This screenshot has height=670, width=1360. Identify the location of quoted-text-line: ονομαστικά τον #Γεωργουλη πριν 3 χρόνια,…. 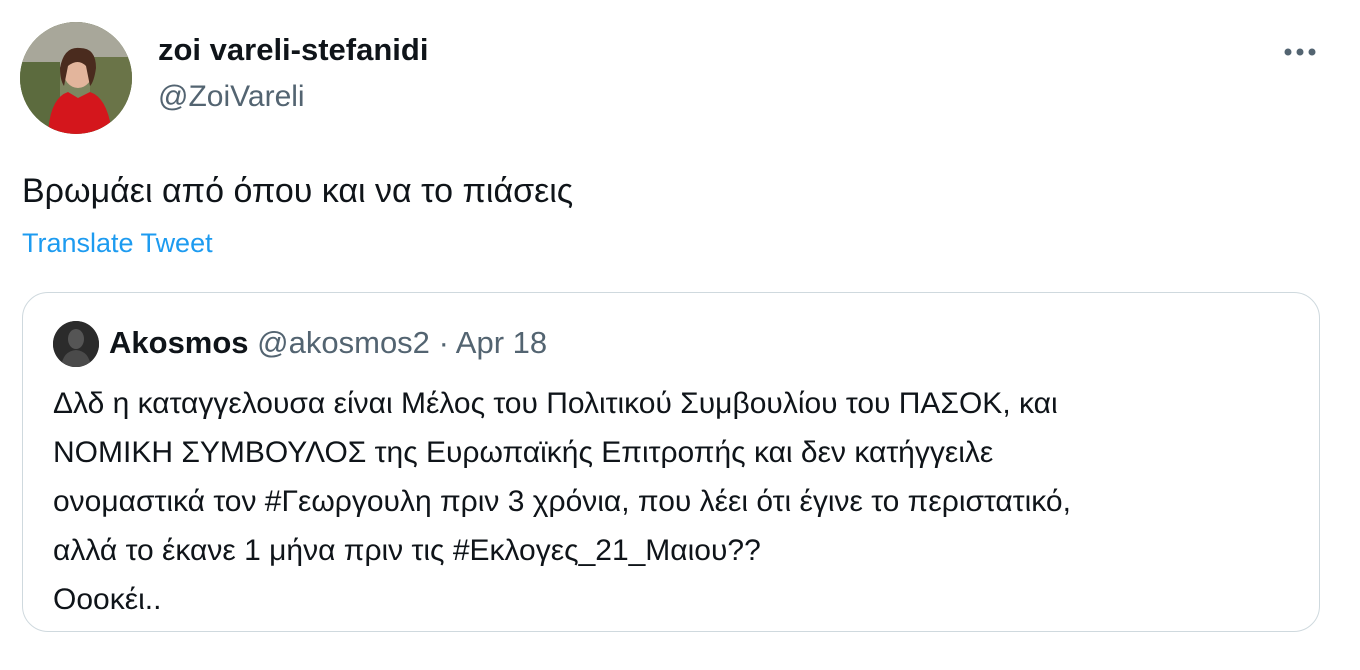
(562, 501).